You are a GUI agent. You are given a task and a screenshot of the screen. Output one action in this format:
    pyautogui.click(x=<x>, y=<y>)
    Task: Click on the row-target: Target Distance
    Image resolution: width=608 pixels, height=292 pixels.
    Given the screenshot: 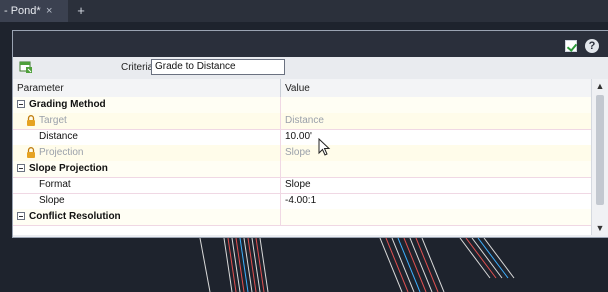 What is the action you would take?
    pyautogui.click(x=302, y=121)
    